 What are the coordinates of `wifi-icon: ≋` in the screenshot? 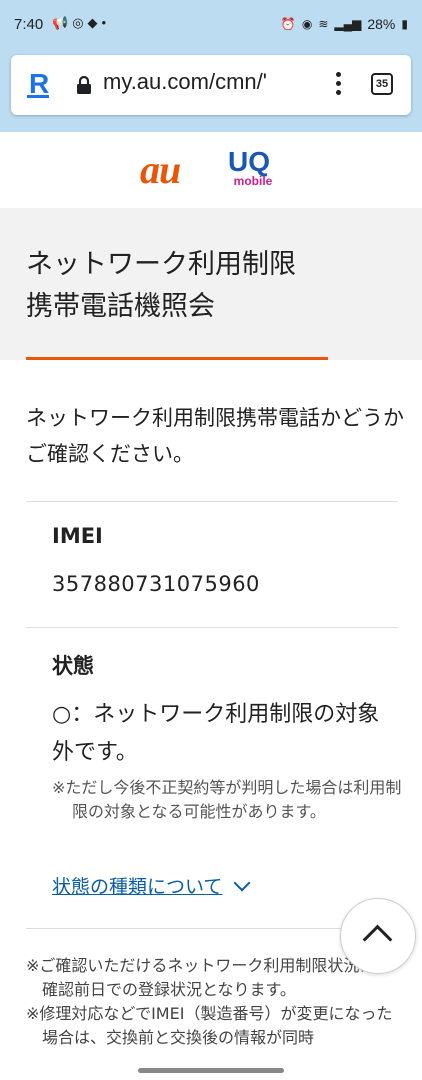 It's located at (323, 24).